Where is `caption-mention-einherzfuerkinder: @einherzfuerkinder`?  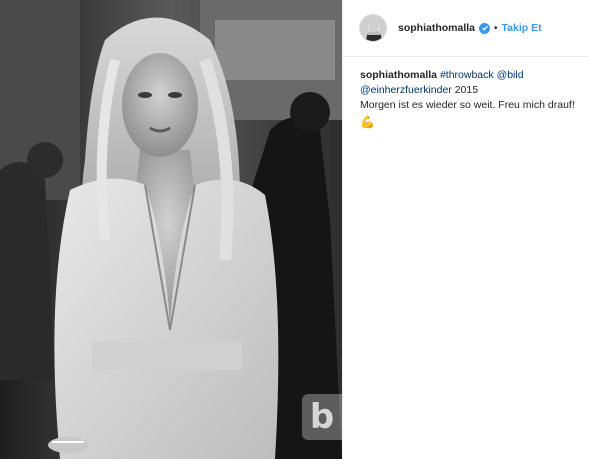 caption-mention-einherzfuerkinder: @einherzfuerkinder is located at coordinates (406, 90).